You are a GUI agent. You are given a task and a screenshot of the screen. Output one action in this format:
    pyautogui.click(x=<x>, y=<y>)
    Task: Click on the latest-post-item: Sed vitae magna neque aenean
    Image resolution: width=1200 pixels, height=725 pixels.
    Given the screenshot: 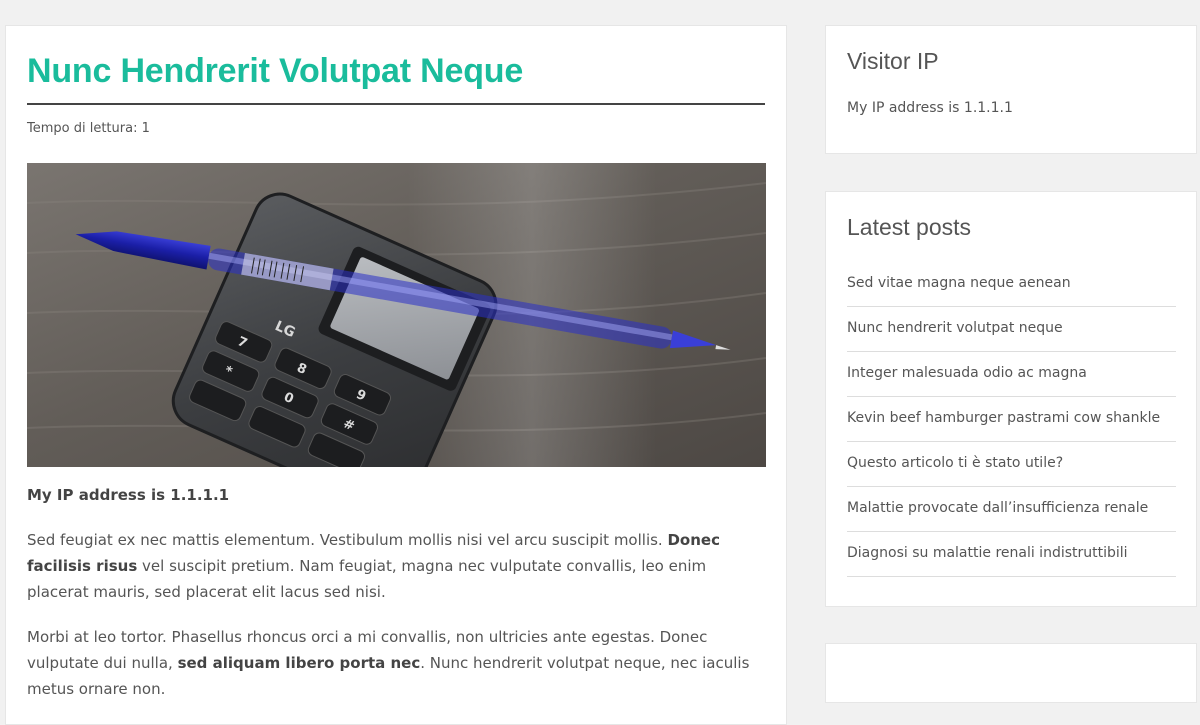 What is the action you would take?
    pyautogui.click(x=1011, y=284)
    